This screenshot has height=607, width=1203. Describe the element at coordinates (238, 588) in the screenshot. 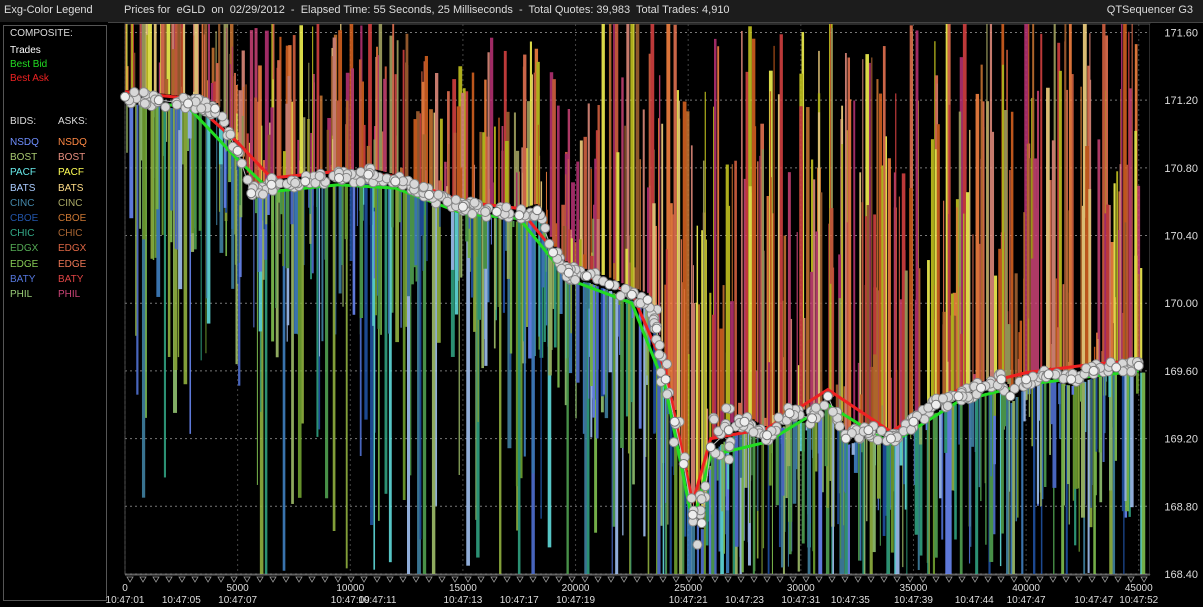

I see `x-tick-seq: 5000` at that location.